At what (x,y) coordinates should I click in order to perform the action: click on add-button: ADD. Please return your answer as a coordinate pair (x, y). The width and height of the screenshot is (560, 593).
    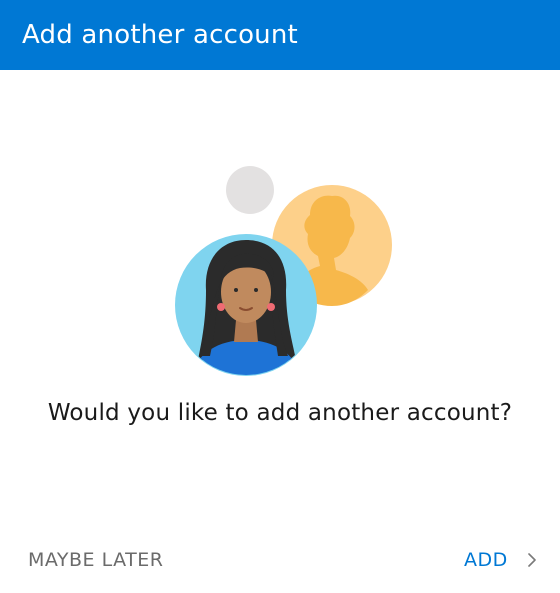
    Looking at the image, I should click on (501, 560).